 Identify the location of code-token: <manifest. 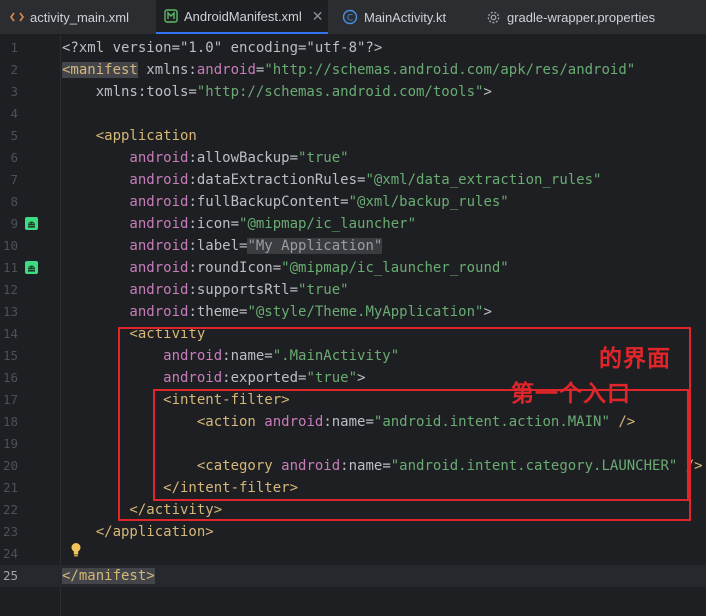
(100, 70).